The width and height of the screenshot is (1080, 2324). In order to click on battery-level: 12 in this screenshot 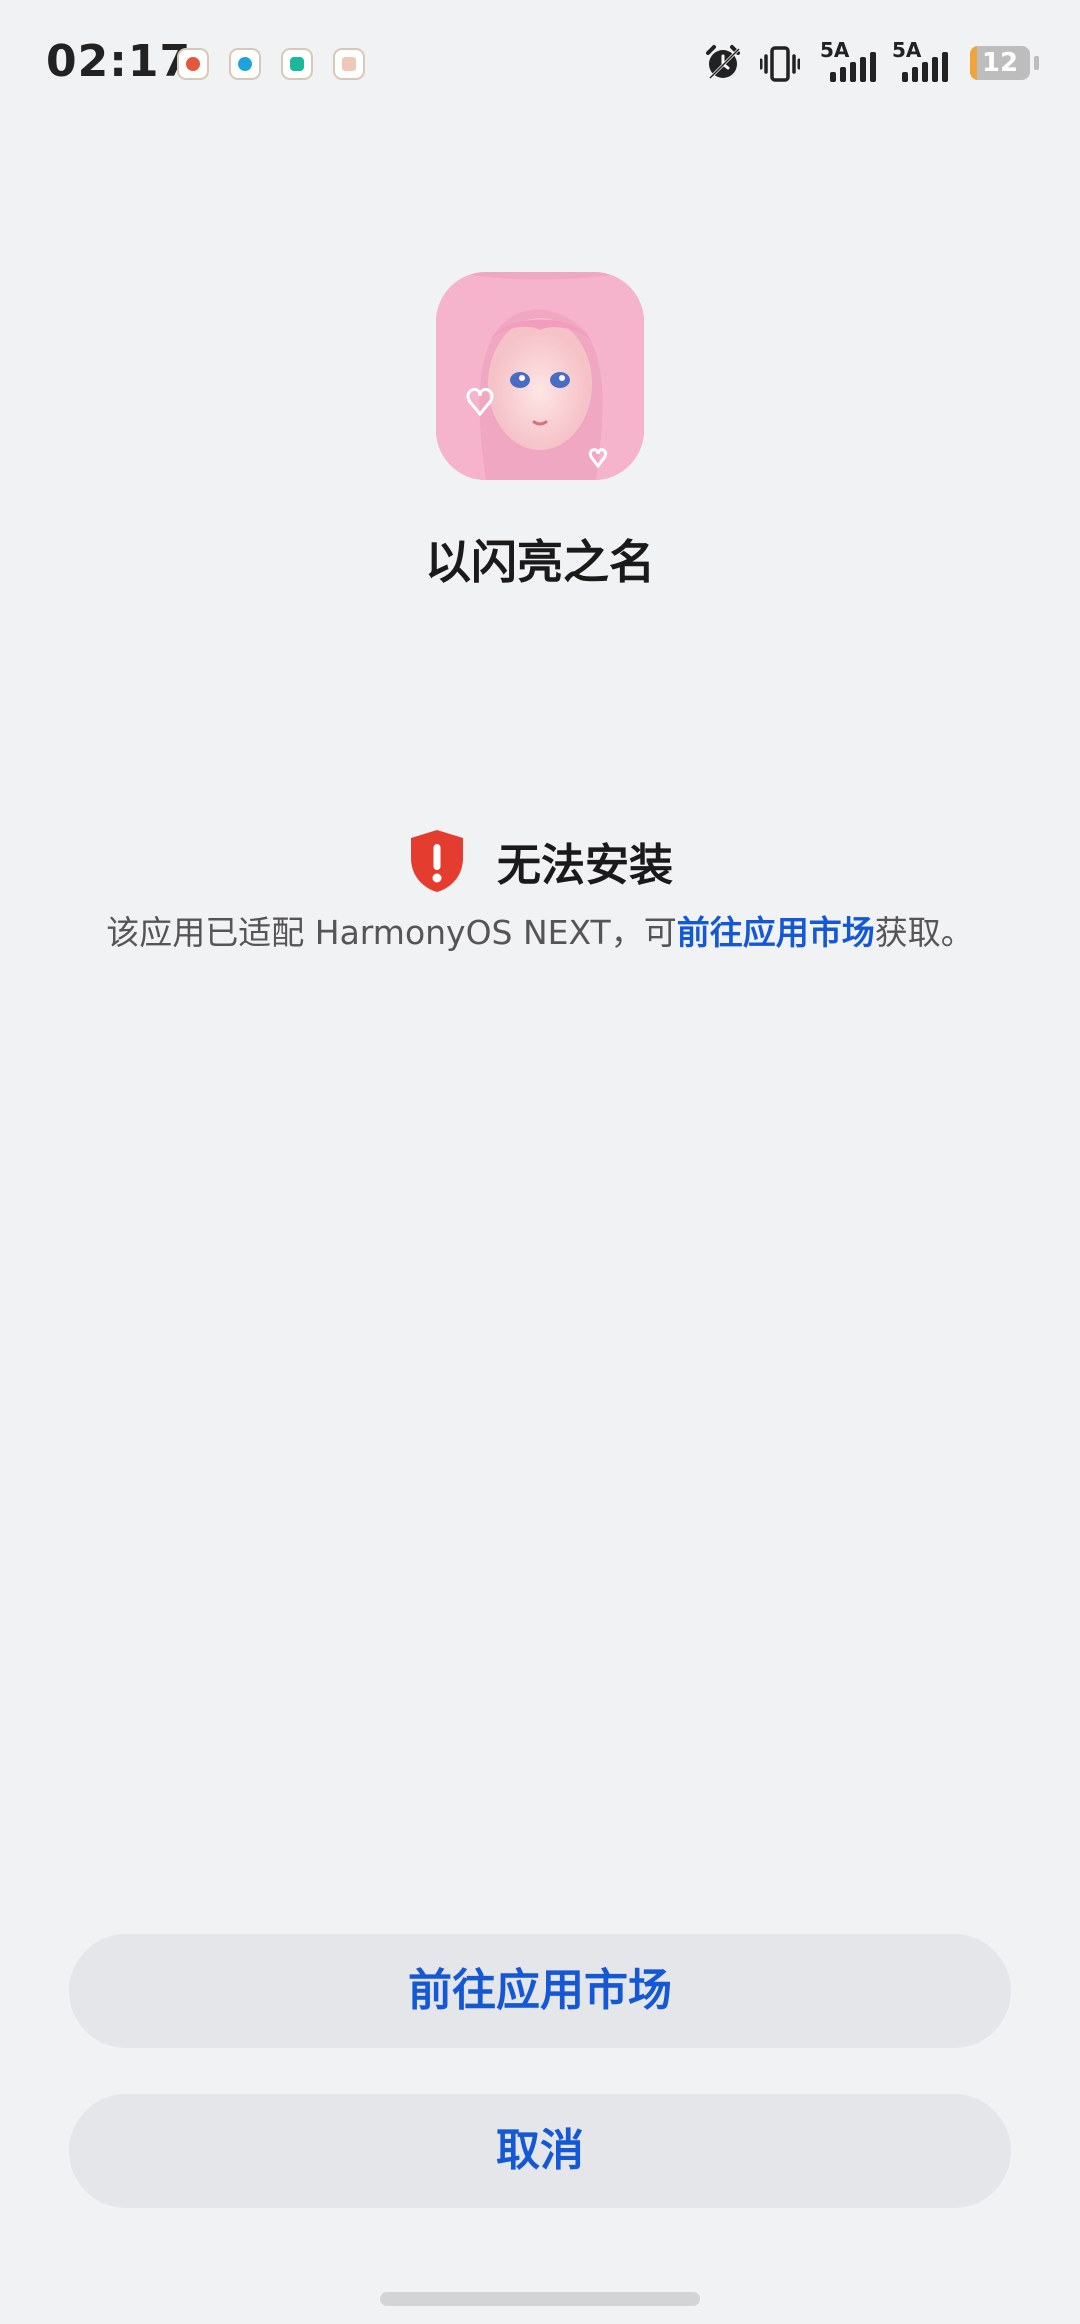, I will do `click(1000, 63)`.